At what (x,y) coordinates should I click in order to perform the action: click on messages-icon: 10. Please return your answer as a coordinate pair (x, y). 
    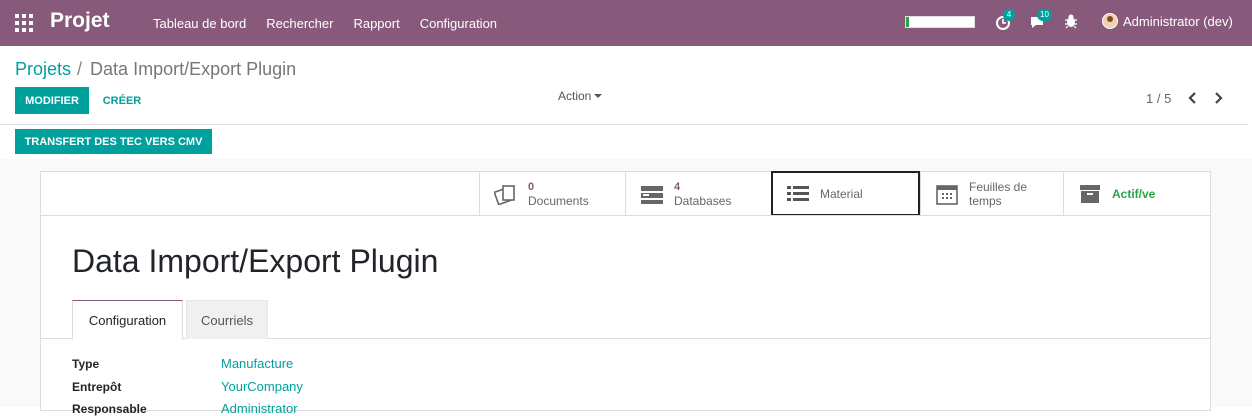
    Looking at the image, I should click on (1040, 20).